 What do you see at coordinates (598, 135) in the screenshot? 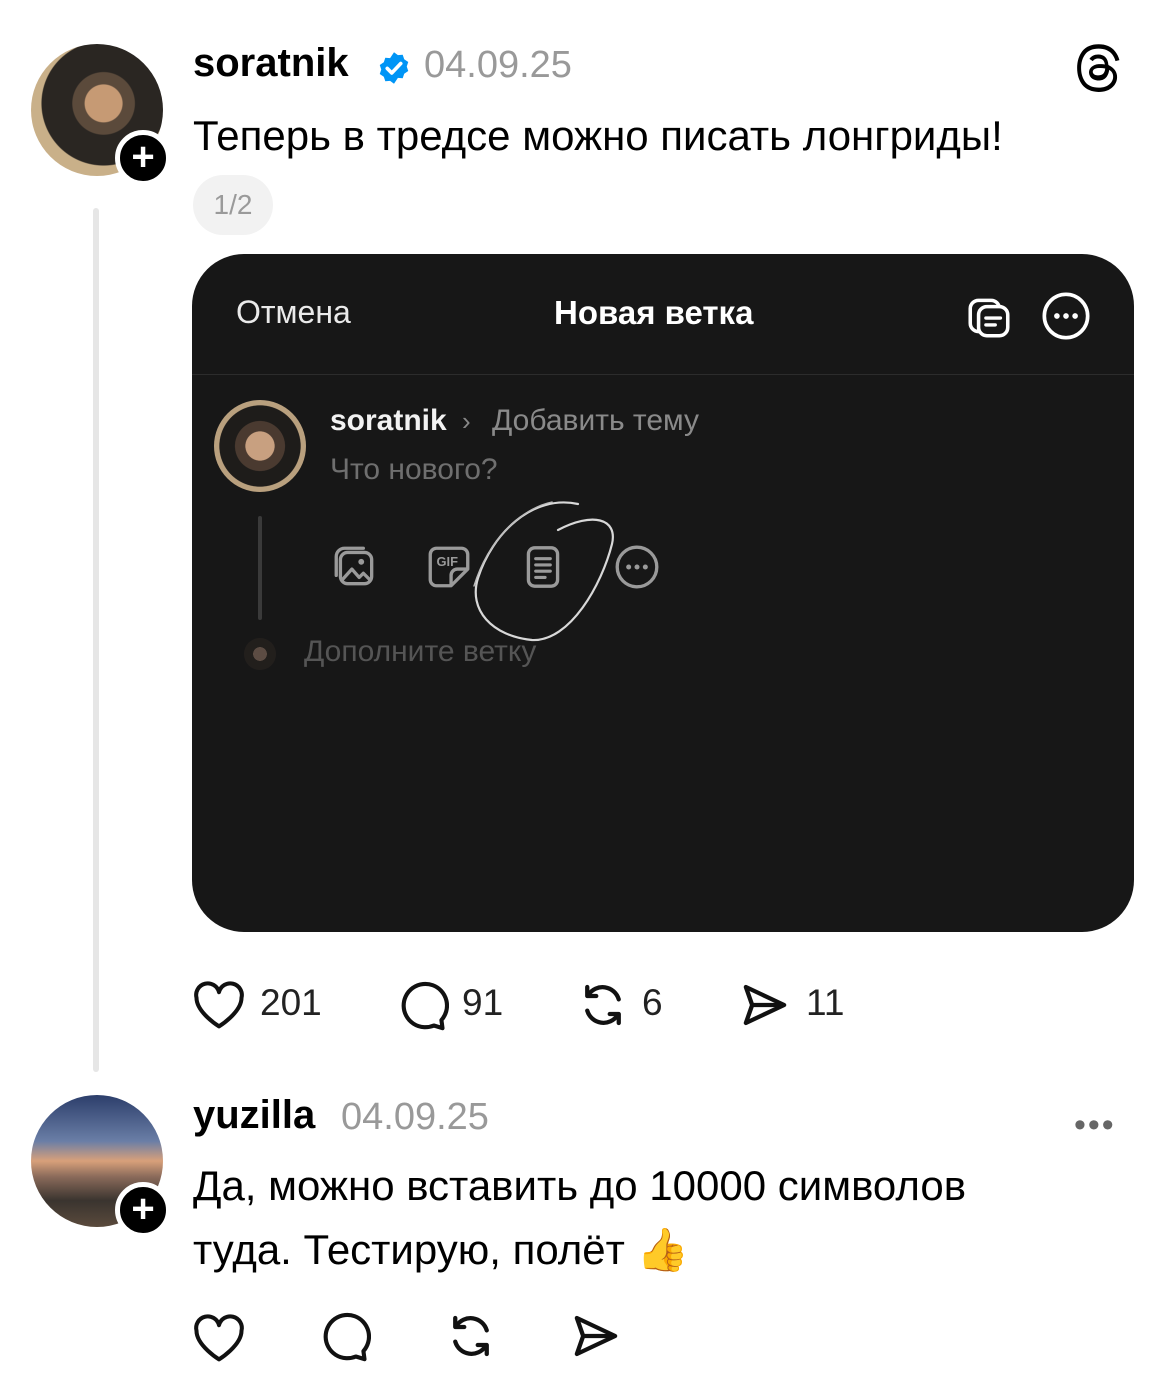
I see `post-text: Теперь в тредсе можно писать лонгриды!` at bounding box center [598, 135].